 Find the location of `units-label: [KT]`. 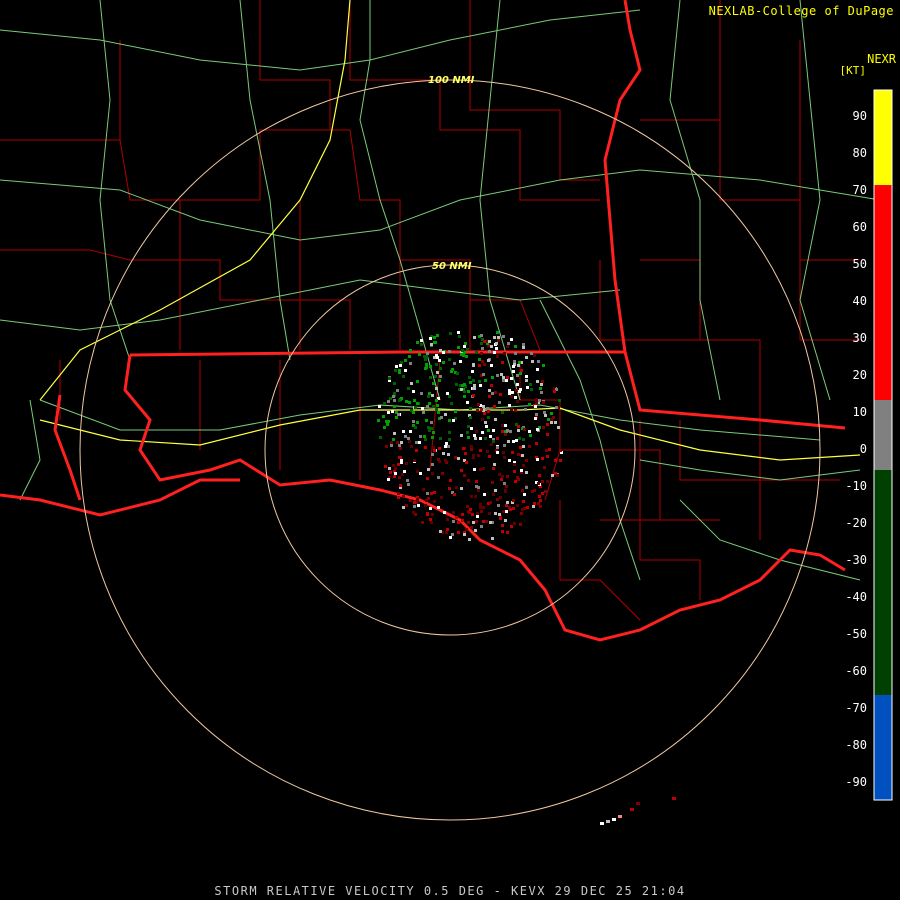

units-label: [KT] is located at coordinates (853, 70).